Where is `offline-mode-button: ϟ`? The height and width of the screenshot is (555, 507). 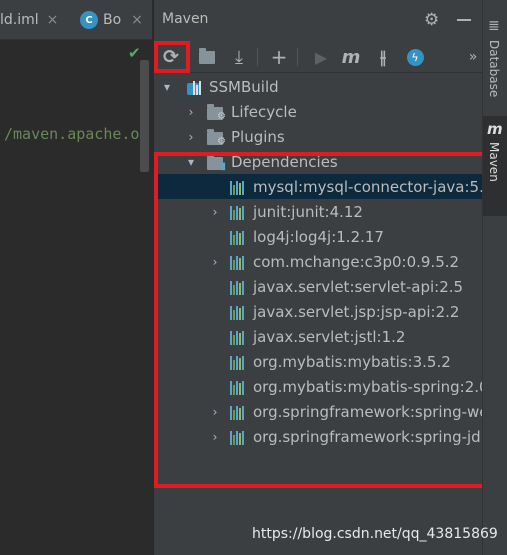
offline-mode-button: ϟ is located at coordinates (415, 57).